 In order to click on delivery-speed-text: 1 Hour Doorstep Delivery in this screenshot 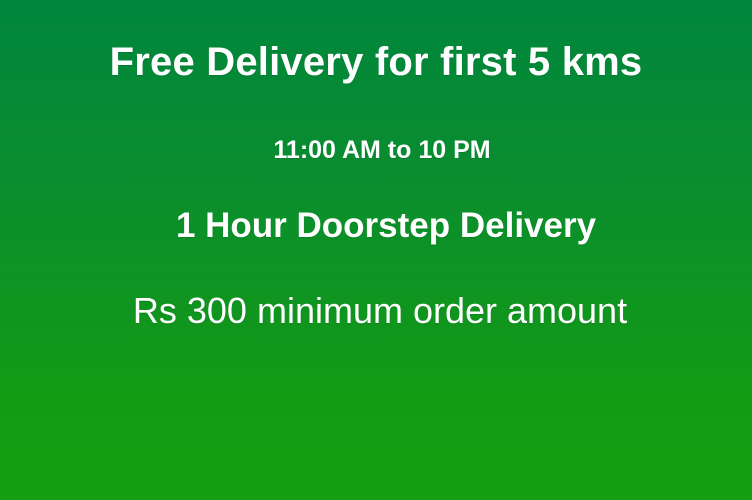, I will do `click(386, 225)`.